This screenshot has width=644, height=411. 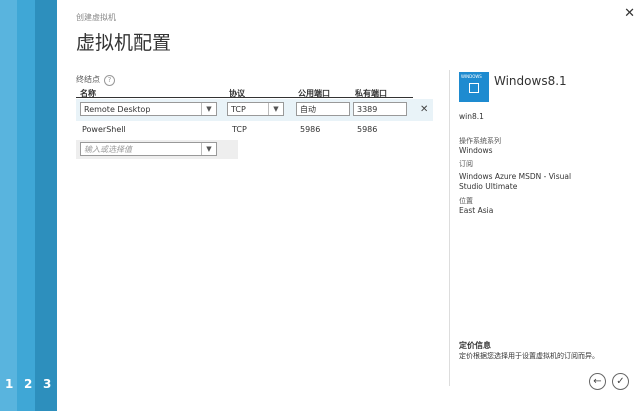 I want to click on endpoint-name-value: Remote Desktop, so click(x=117, y=109).